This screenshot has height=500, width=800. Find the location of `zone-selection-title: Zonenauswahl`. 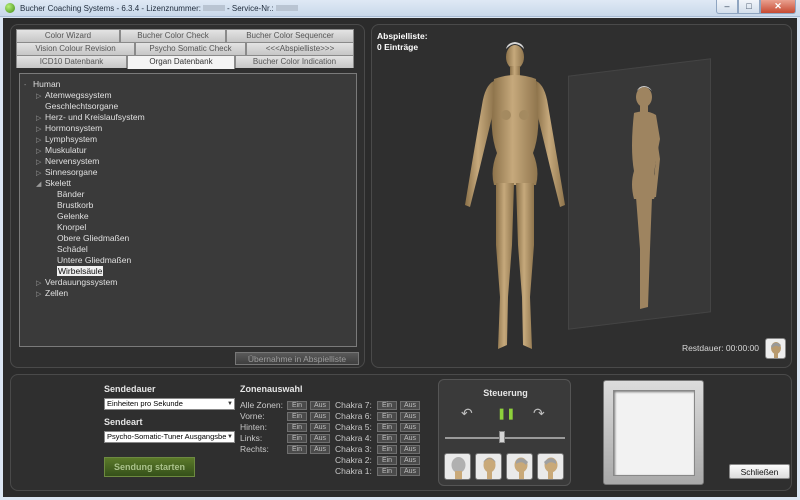

zone-selection-title: Zonenauswahl is located at coordinates (271, 389).